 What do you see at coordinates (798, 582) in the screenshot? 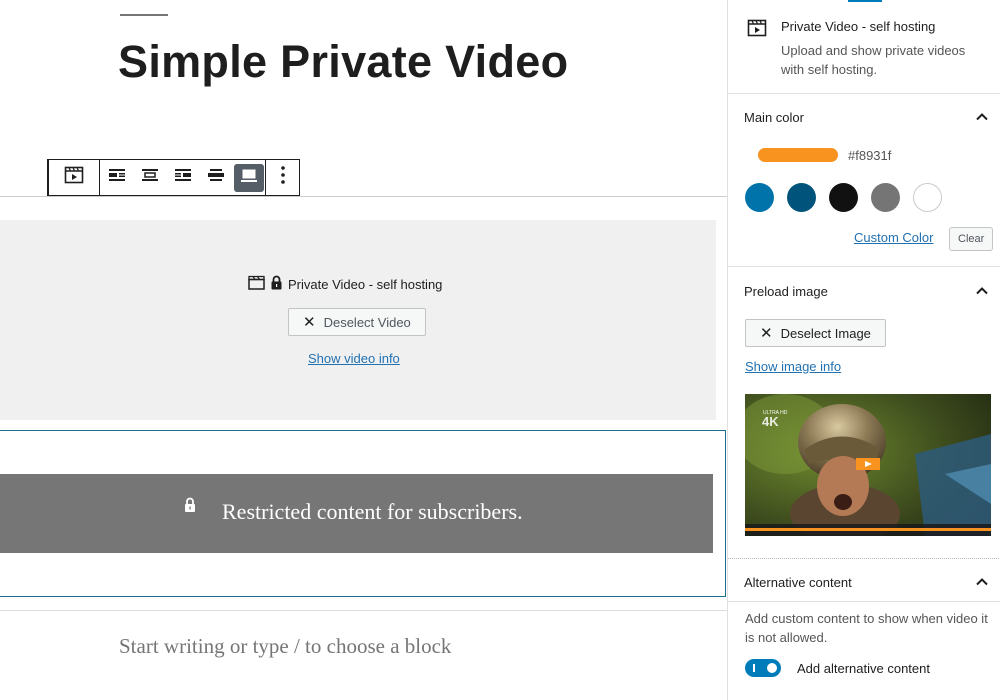
I see `alternative-content-title: Alternative content` at bounding box center [798, 582].